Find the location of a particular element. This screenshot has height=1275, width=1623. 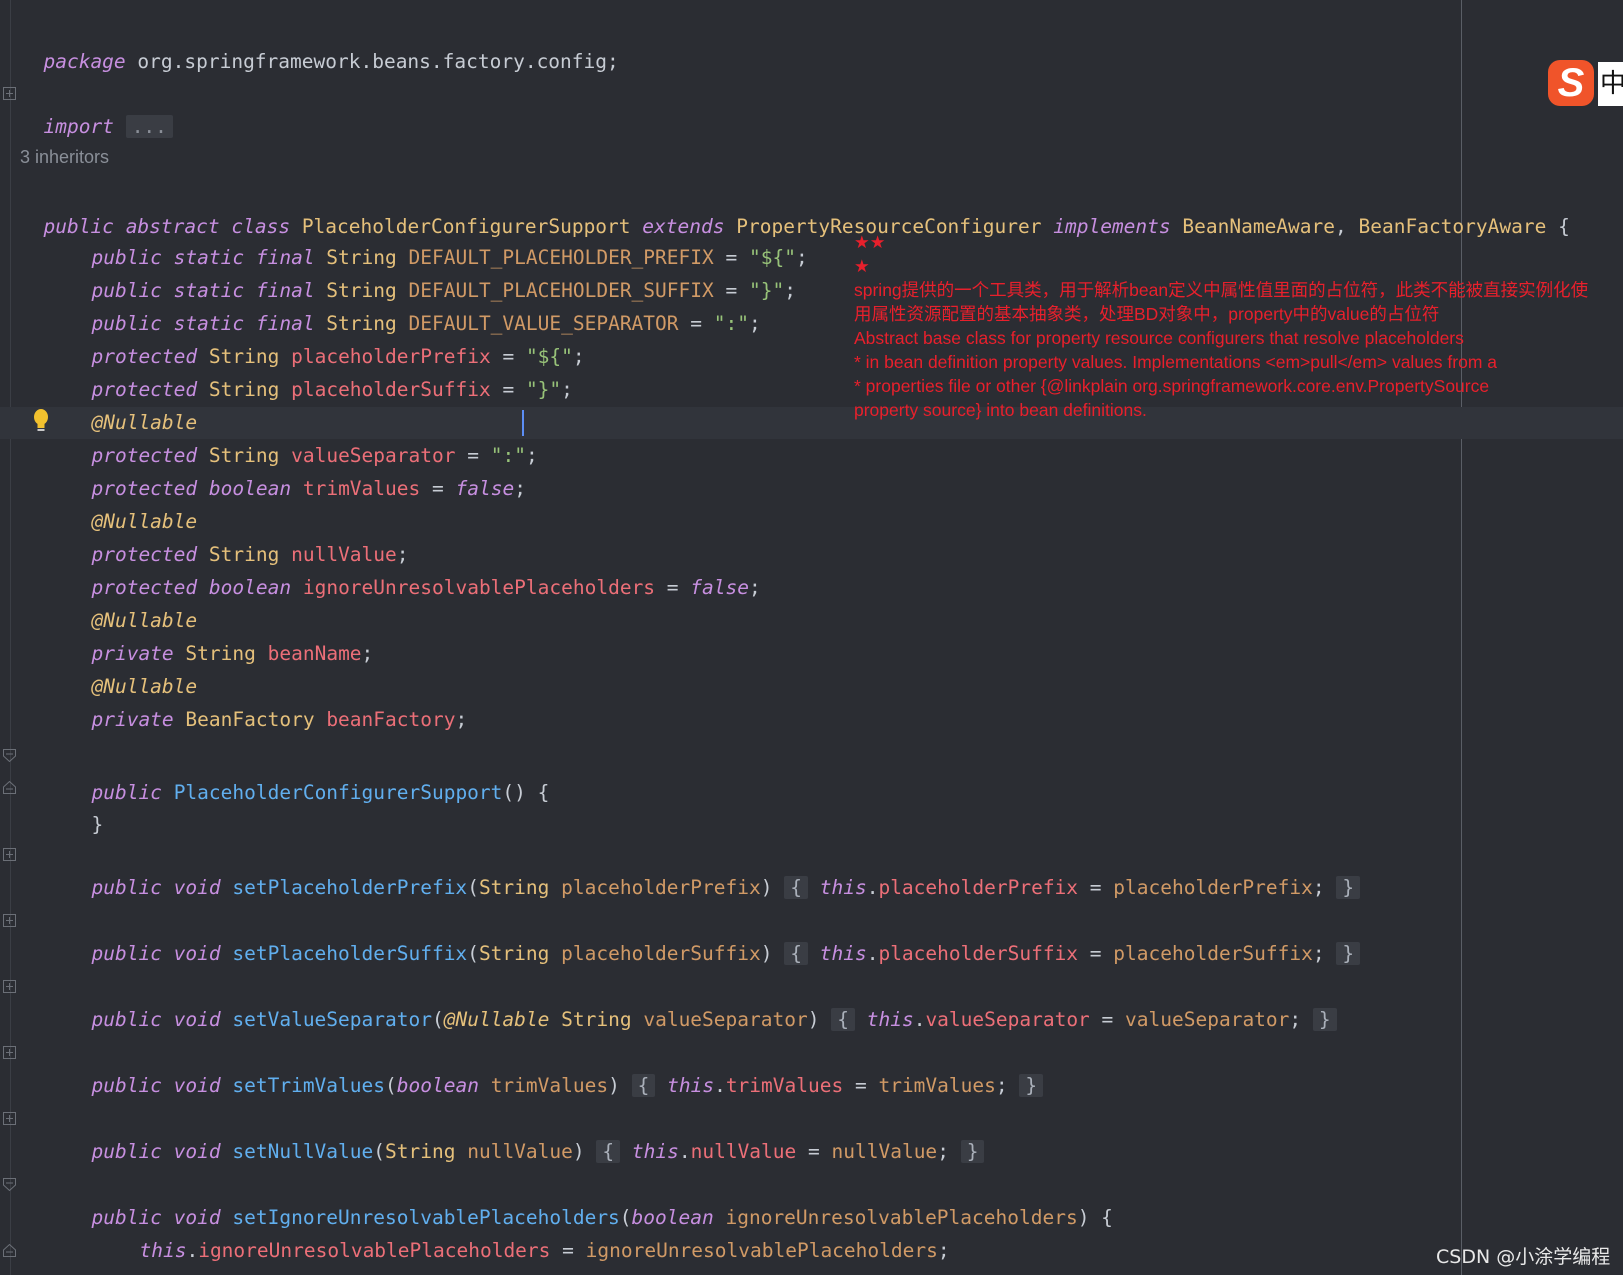

constructor-declaration: public PlaceholderConfigurerSupport() { is located at coordinates (308, 773).